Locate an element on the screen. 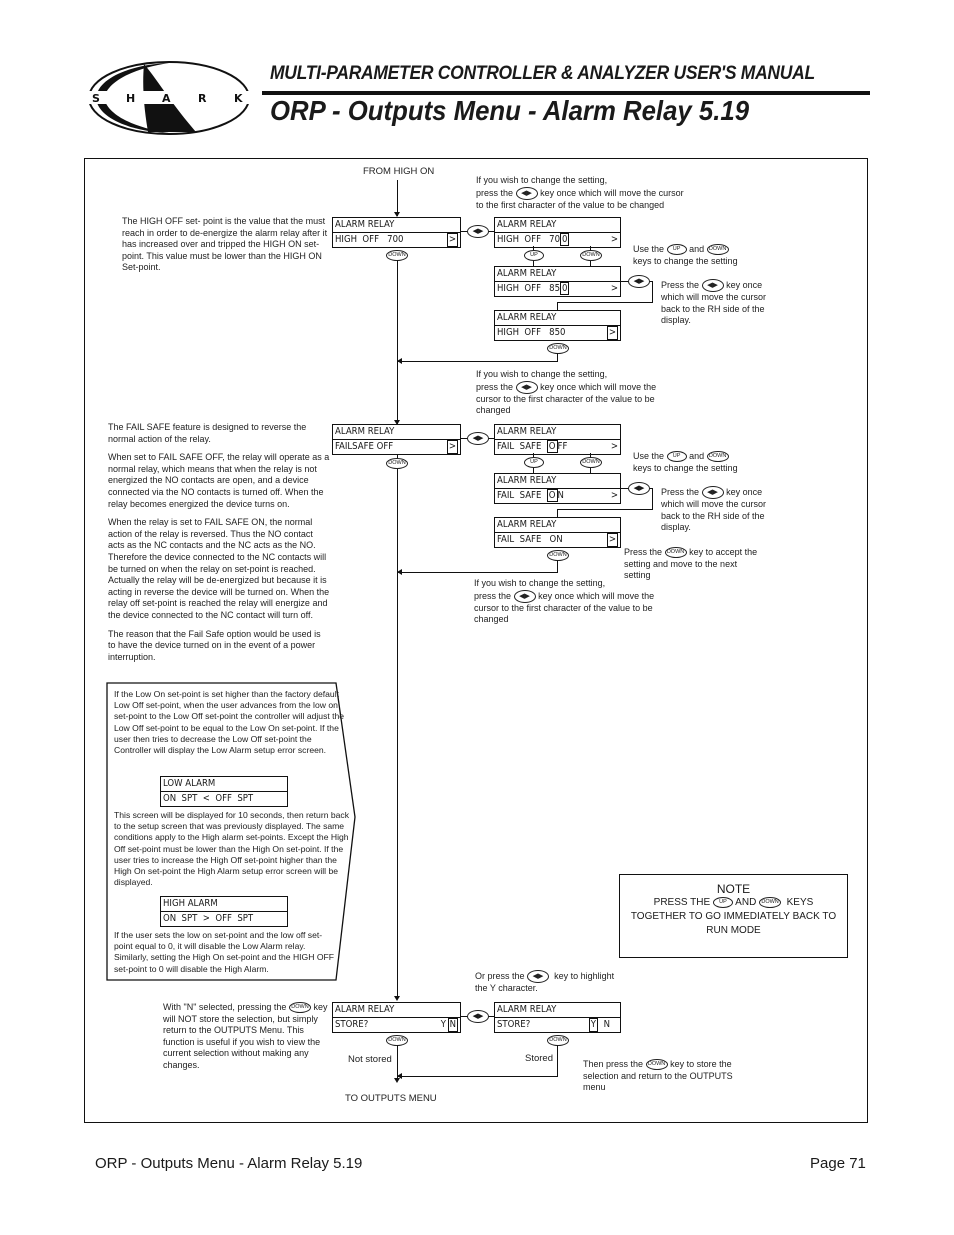  note-line: PRESS THE UP AND DOWN KEYS is located at coordinates (733, 903).